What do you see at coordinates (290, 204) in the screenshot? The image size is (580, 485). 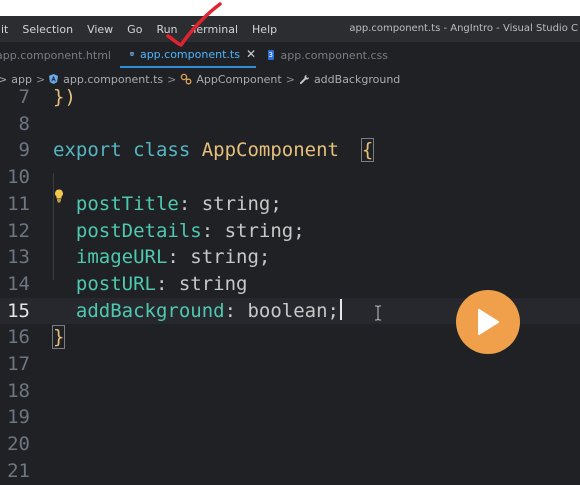 I see `code-line: 11 postTitle: string;` at bounding box center [290, 204].